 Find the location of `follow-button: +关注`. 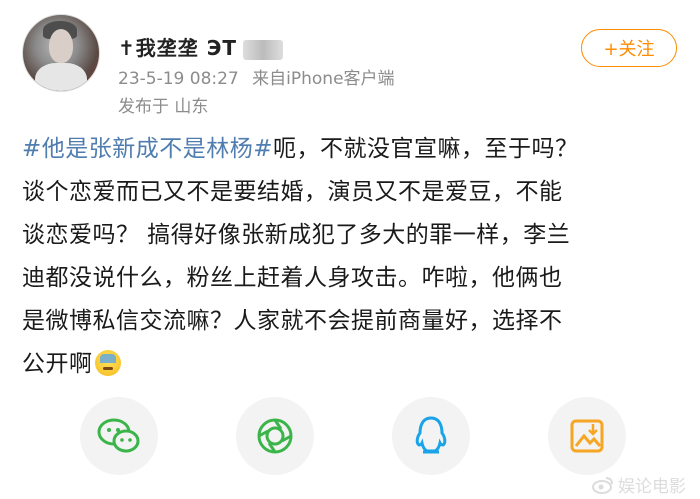

follow-button: +关注 is located at coordinates (629, 48).